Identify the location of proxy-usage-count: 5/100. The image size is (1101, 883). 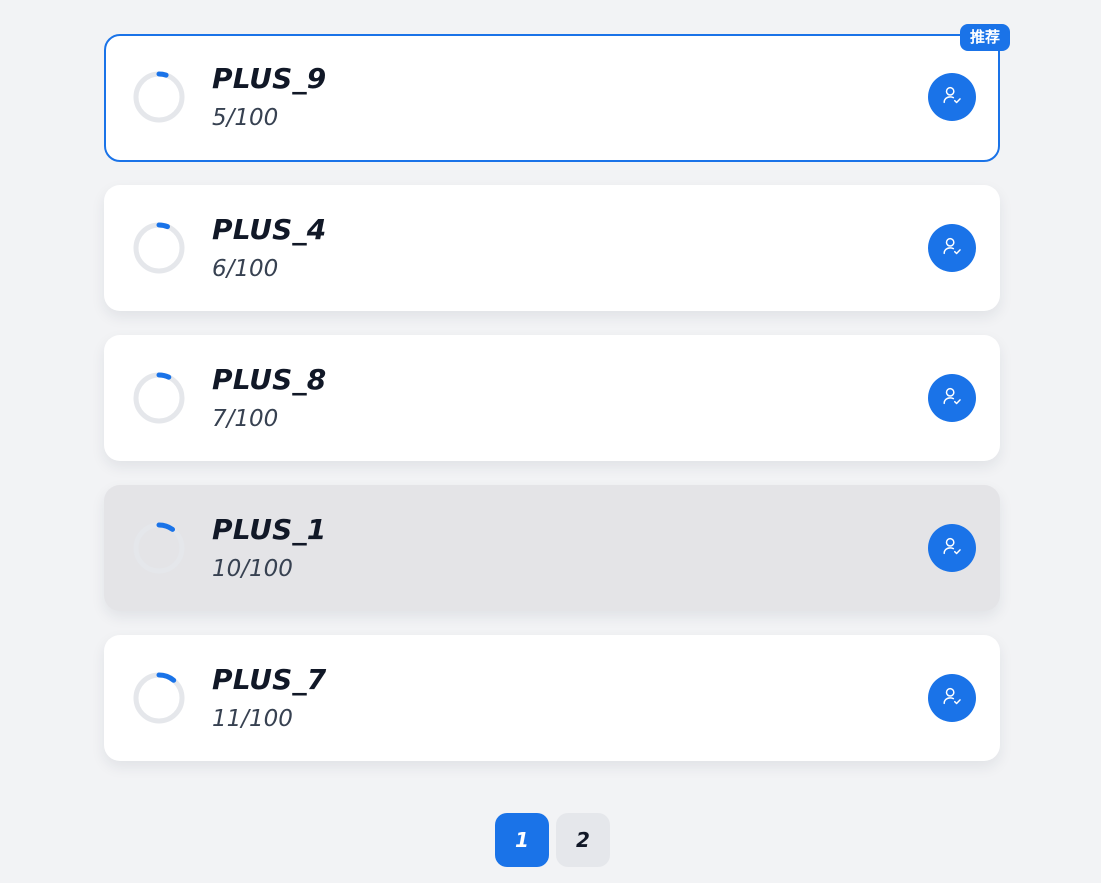
(245, 118).